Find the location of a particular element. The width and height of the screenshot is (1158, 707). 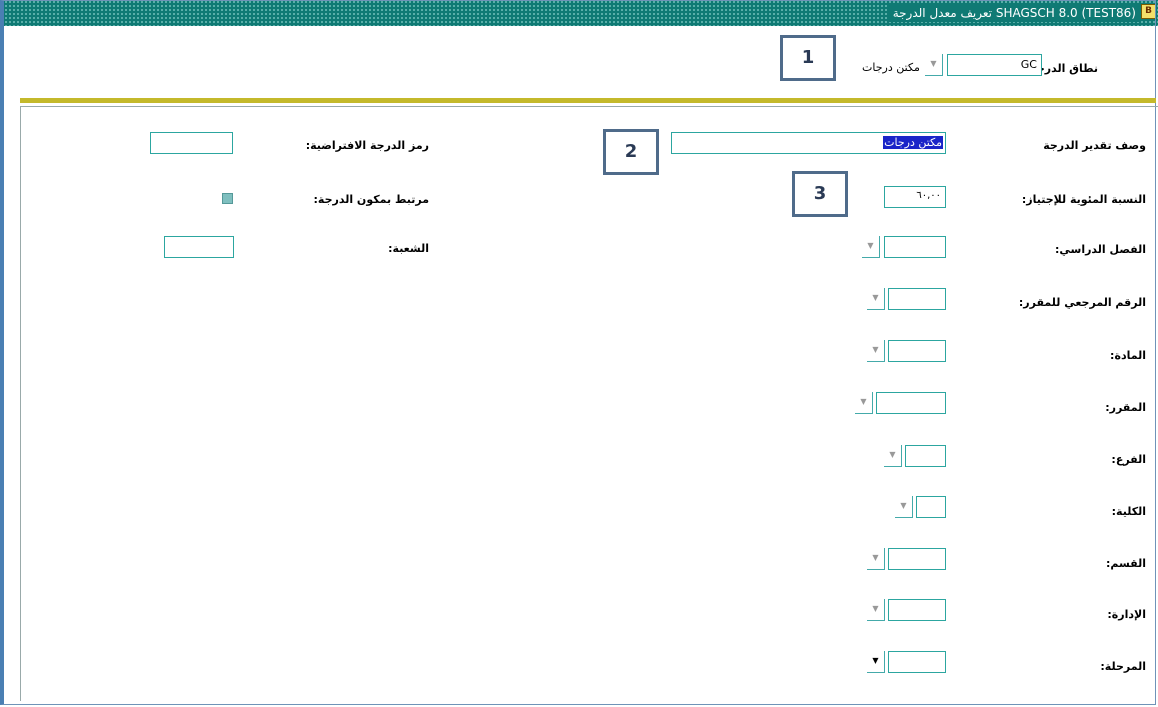

callout-3: 3 is located at coordinates (820, 194).